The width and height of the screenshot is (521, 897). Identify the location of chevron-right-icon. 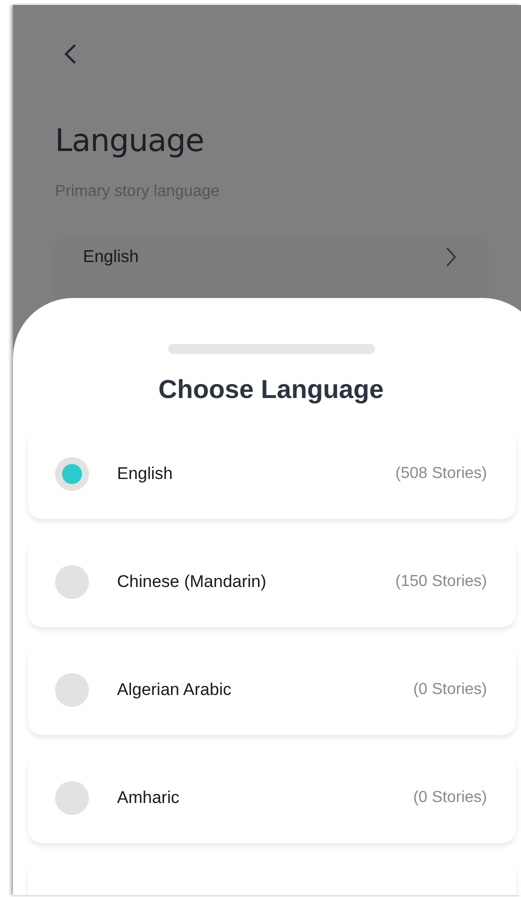
(451, 257).